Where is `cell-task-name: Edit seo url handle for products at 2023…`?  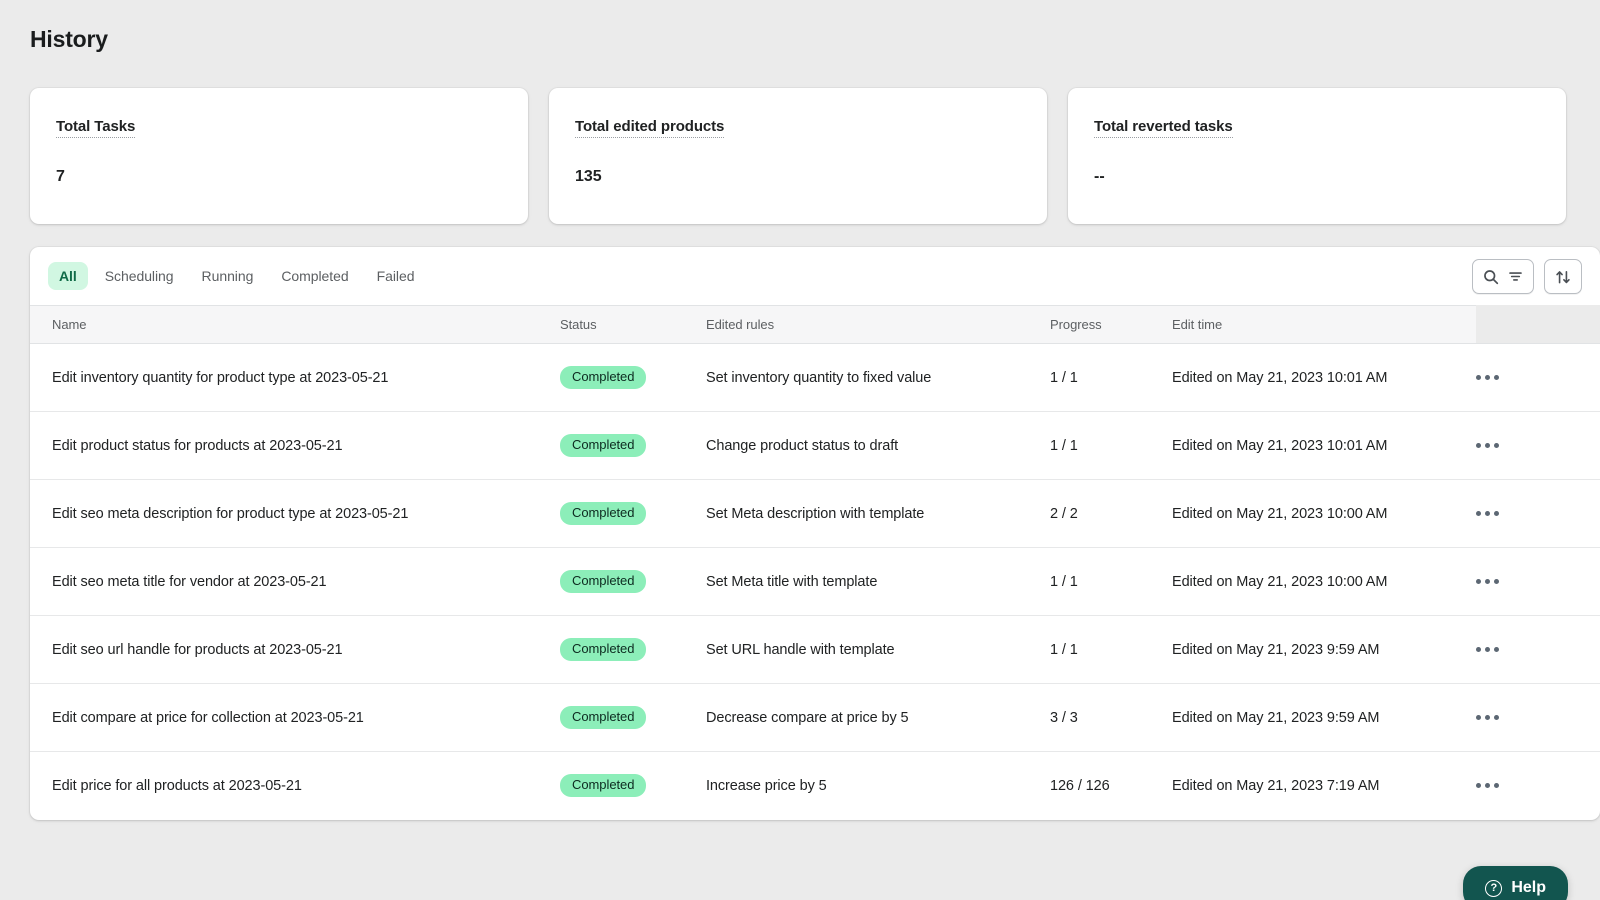 cell-task-name: Edit seo url handle for products at 2023… is located at coordinates (295, 649).